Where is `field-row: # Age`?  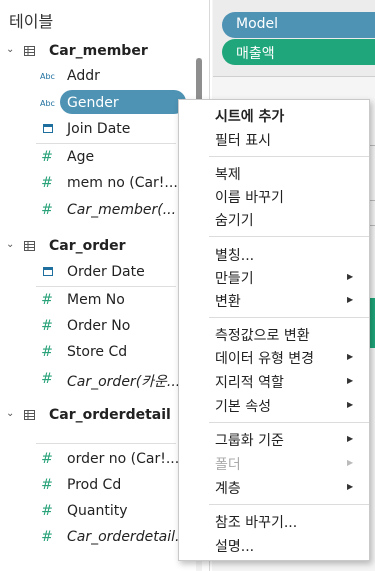
field-row: # Age is located at coordinates (98, 158).